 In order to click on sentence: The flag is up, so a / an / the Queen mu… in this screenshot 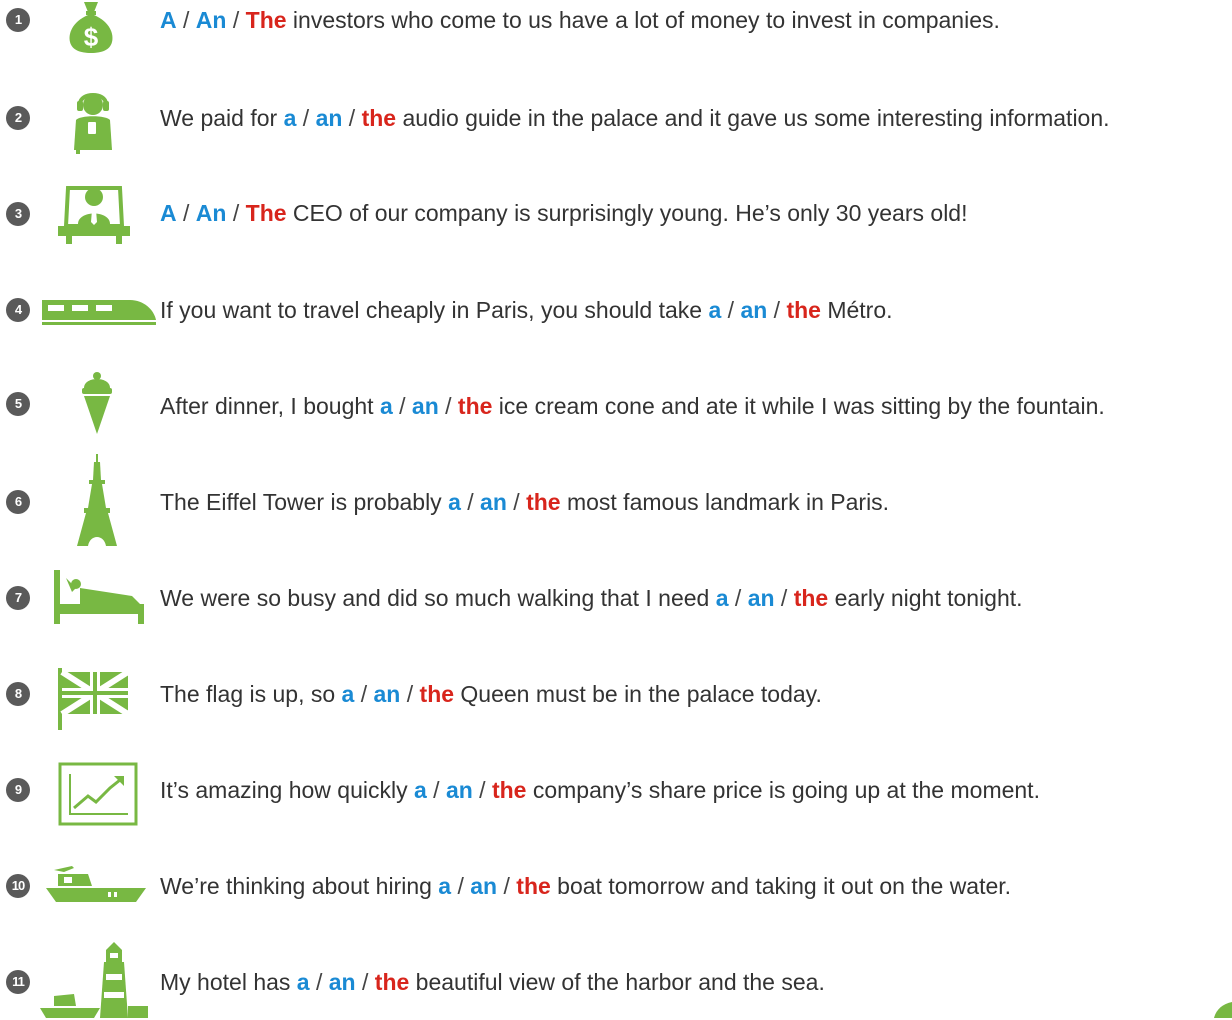, I will do `click(491, 694)`.